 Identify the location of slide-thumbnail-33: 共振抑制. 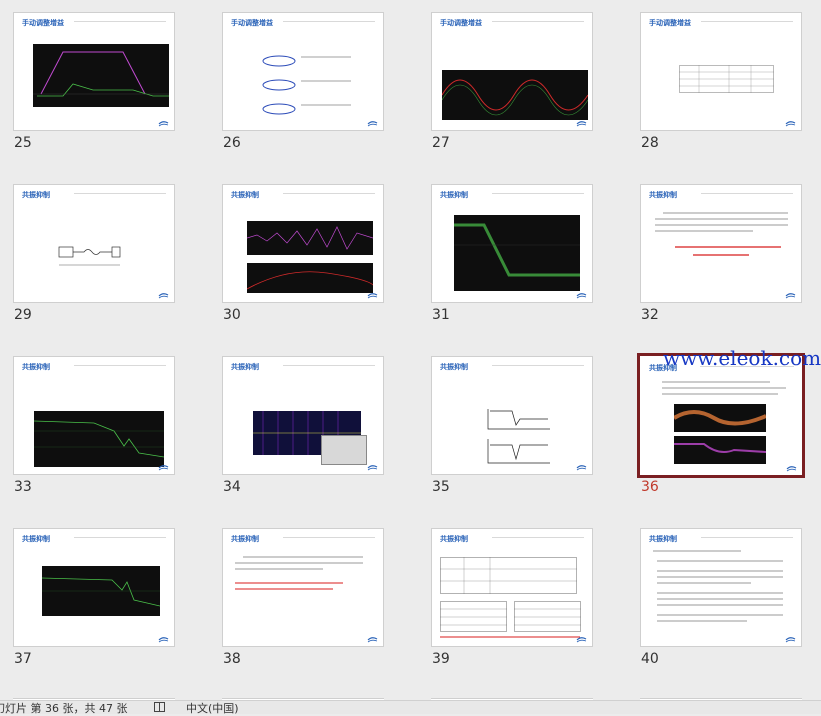
(94, 415).